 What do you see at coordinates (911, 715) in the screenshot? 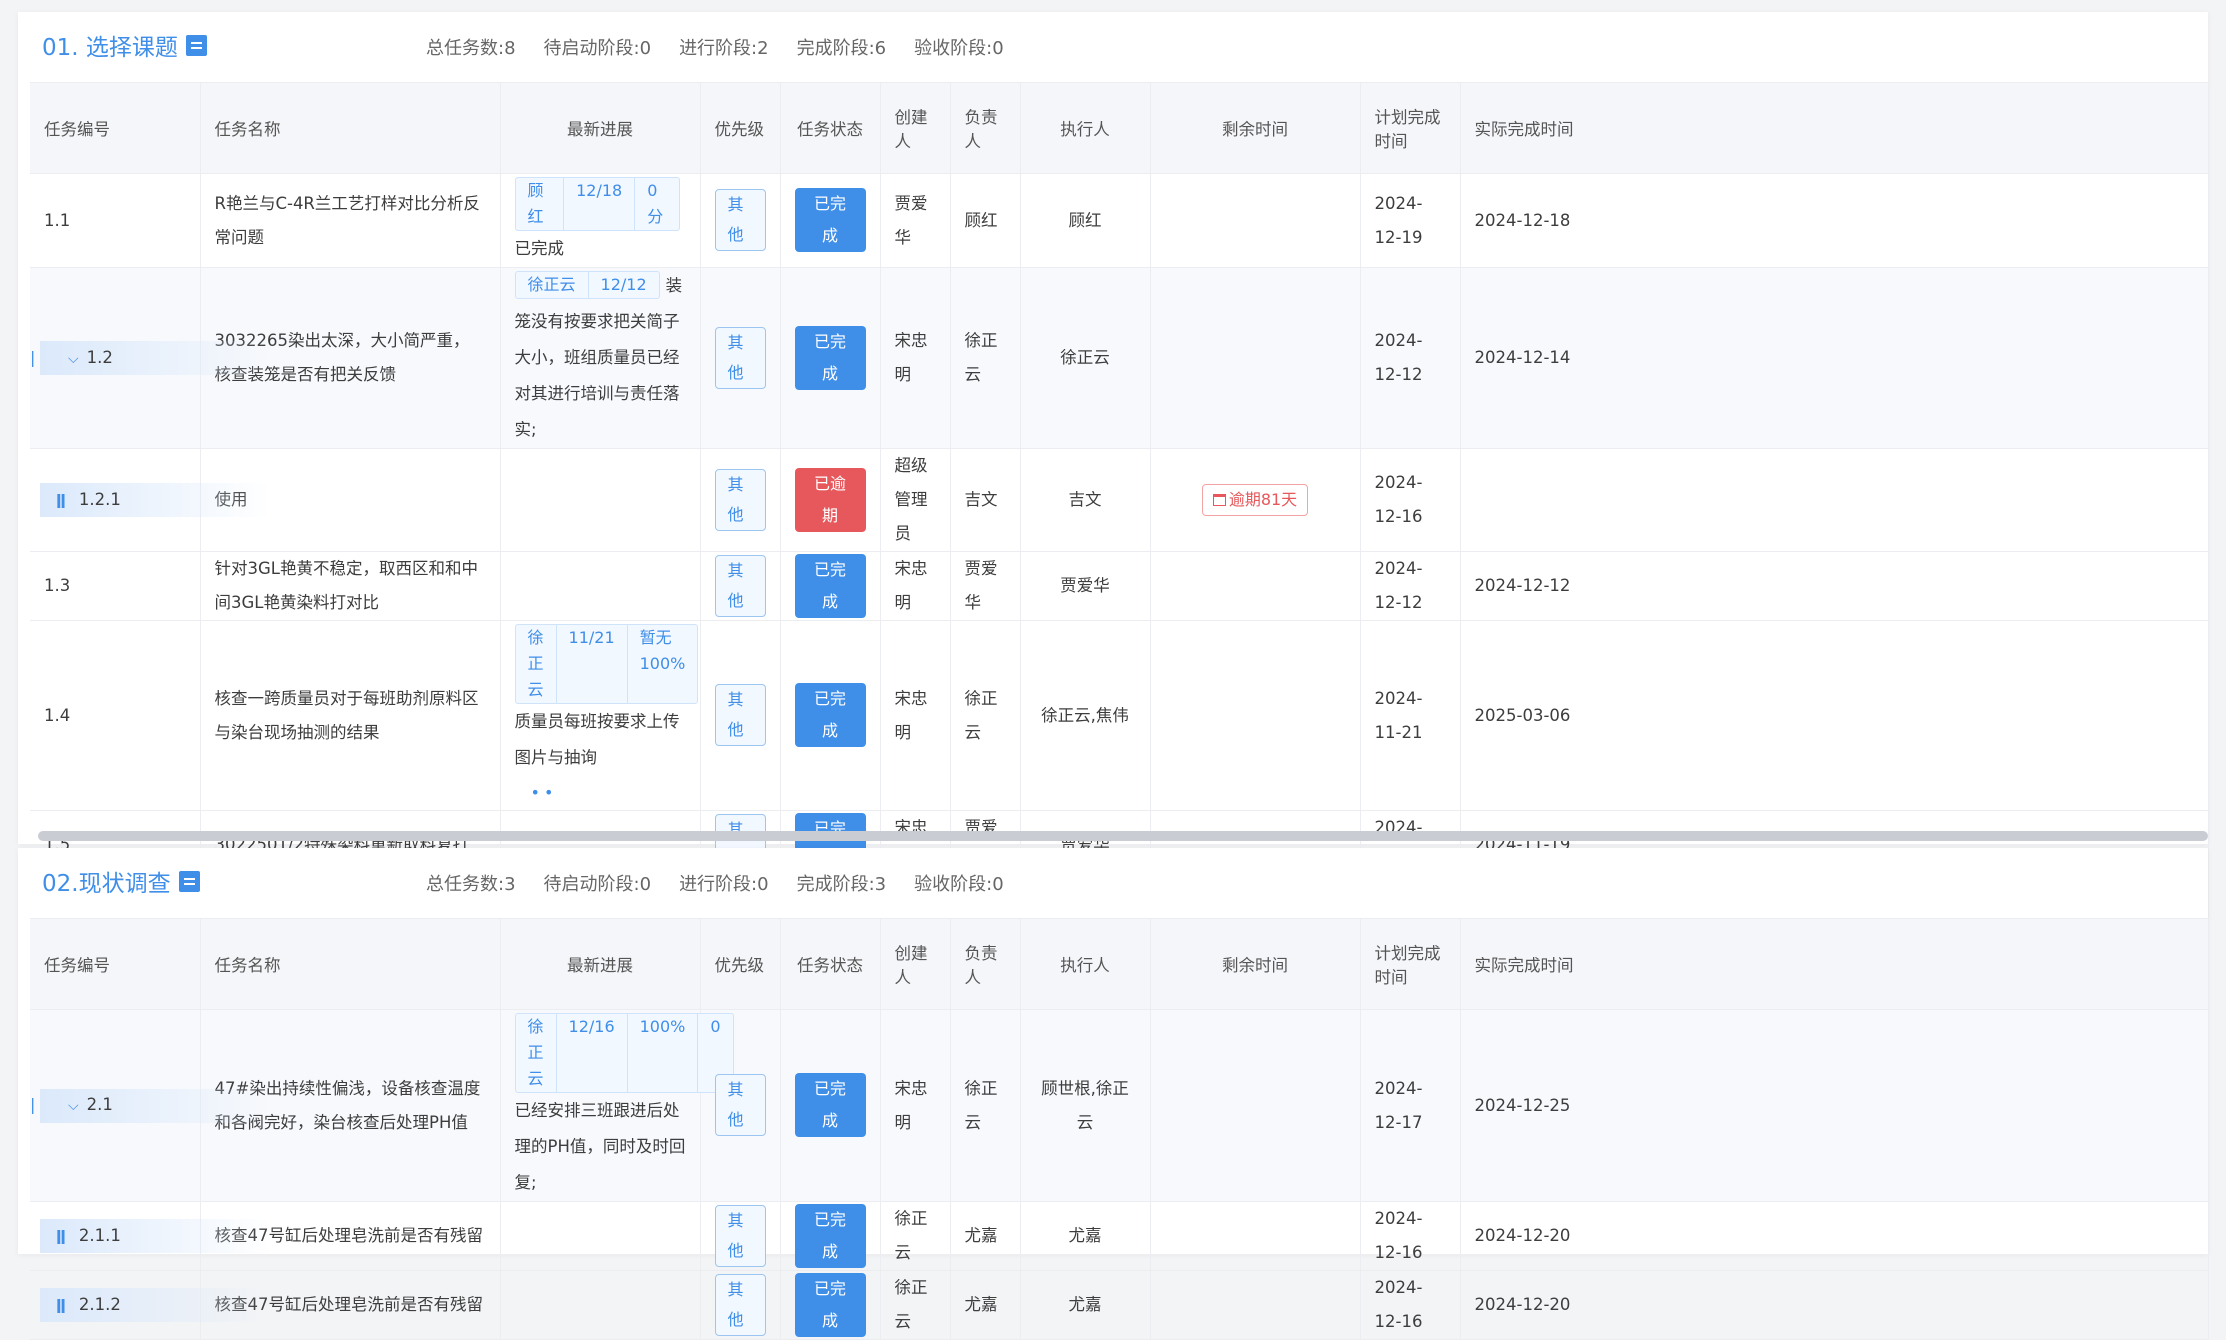
I see `creator: 宋忠明` at bounding box center [911, 715].